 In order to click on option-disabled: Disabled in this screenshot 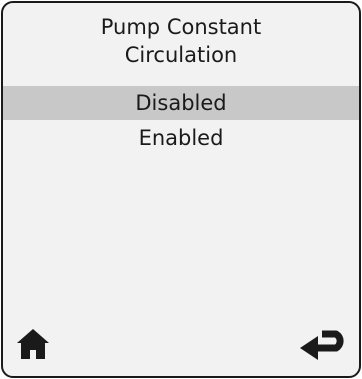, I will do `click(181, 103)`.